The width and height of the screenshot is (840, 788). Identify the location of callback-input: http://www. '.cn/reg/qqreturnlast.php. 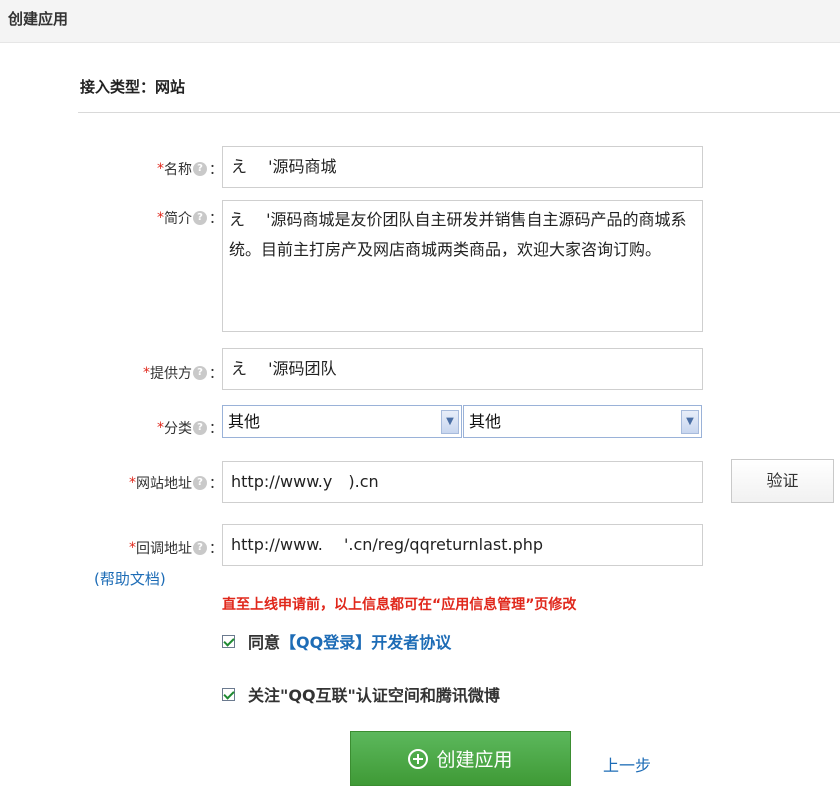
(462, 545).